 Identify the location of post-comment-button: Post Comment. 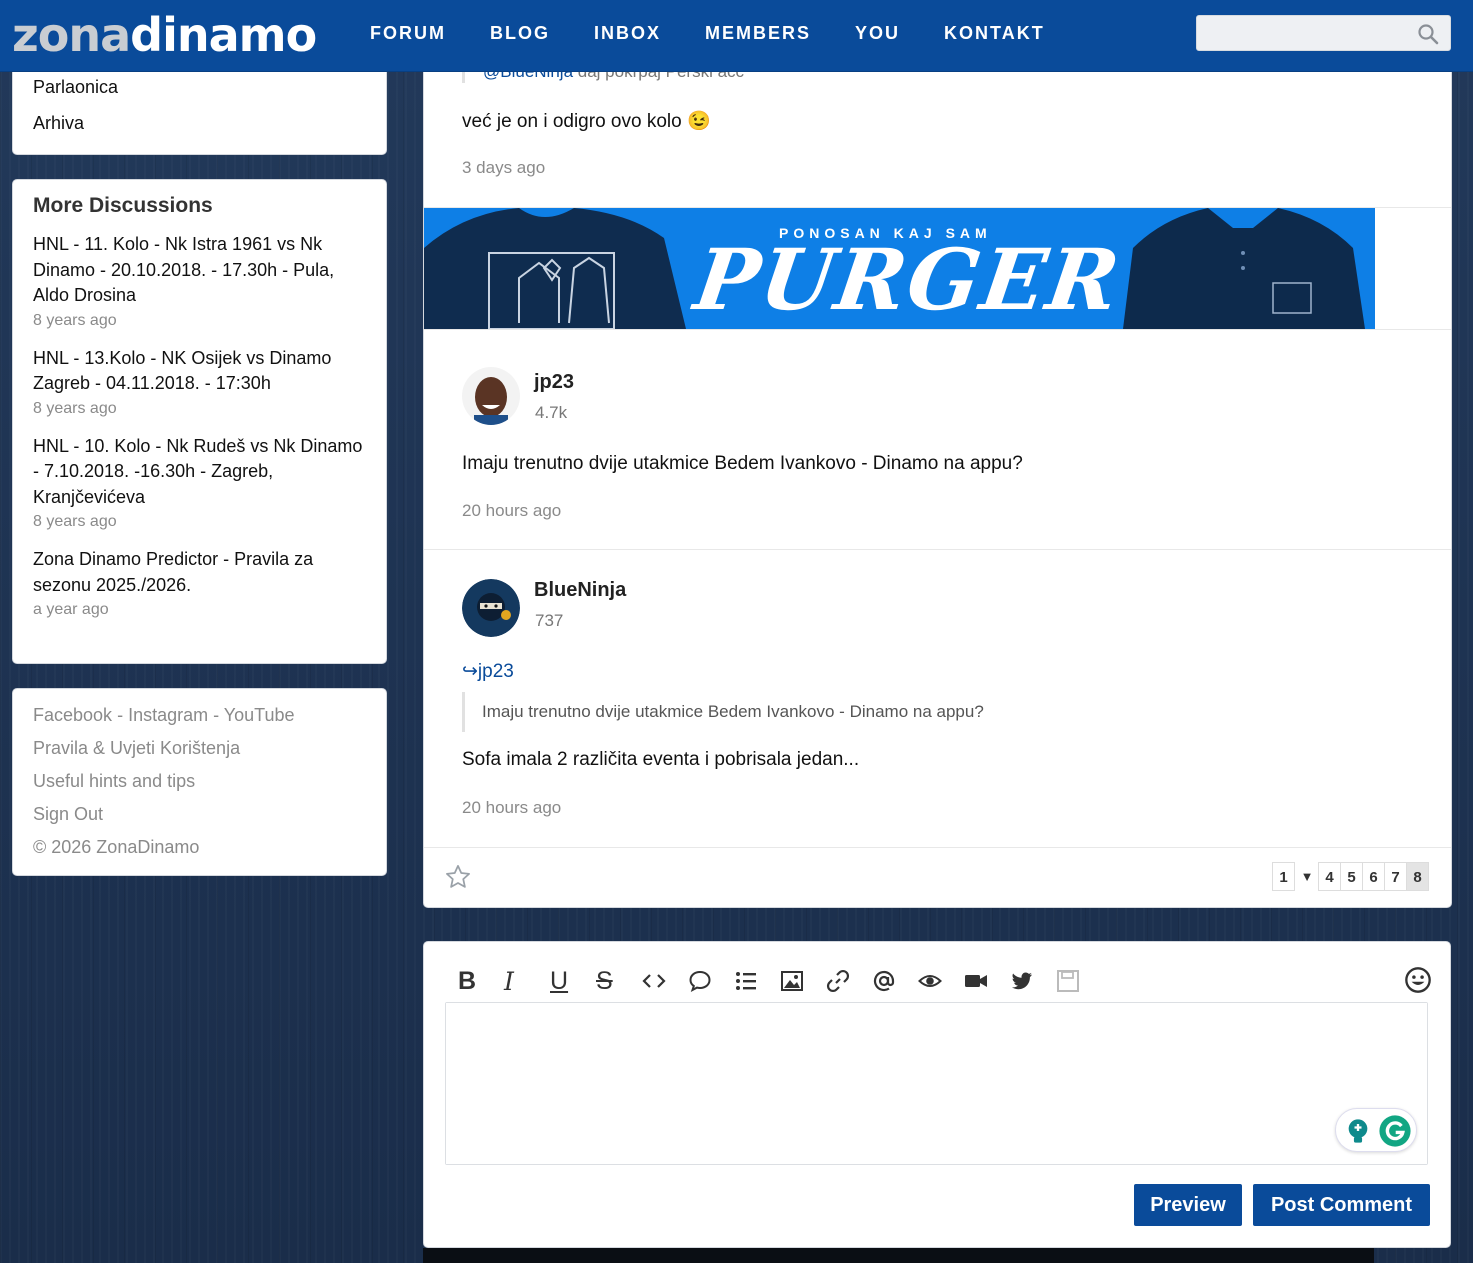
(1341, 1205).